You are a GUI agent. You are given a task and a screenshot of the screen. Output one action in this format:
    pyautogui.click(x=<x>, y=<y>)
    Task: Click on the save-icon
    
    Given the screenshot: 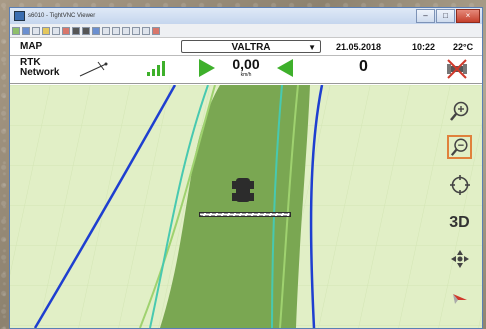 What is the action you would take?
    pyautogui.click(x=26, y=30)
    